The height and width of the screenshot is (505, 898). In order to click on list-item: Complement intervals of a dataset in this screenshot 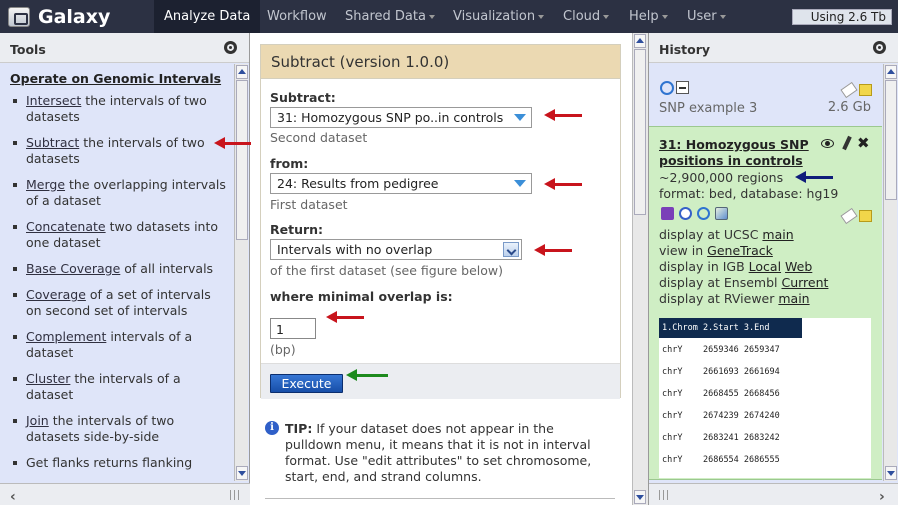, I will do `click(119, 345)`.